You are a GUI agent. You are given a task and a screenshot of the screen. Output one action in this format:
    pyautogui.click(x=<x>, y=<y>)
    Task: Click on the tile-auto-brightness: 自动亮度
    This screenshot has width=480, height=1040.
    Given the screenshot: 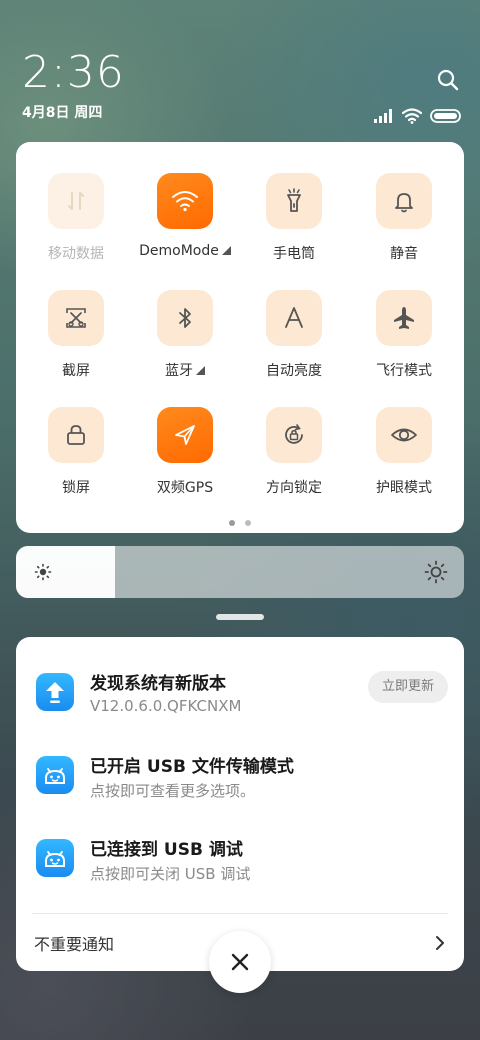 What is the action you would take?
    pyautogui.click(x=294, y=335)
    